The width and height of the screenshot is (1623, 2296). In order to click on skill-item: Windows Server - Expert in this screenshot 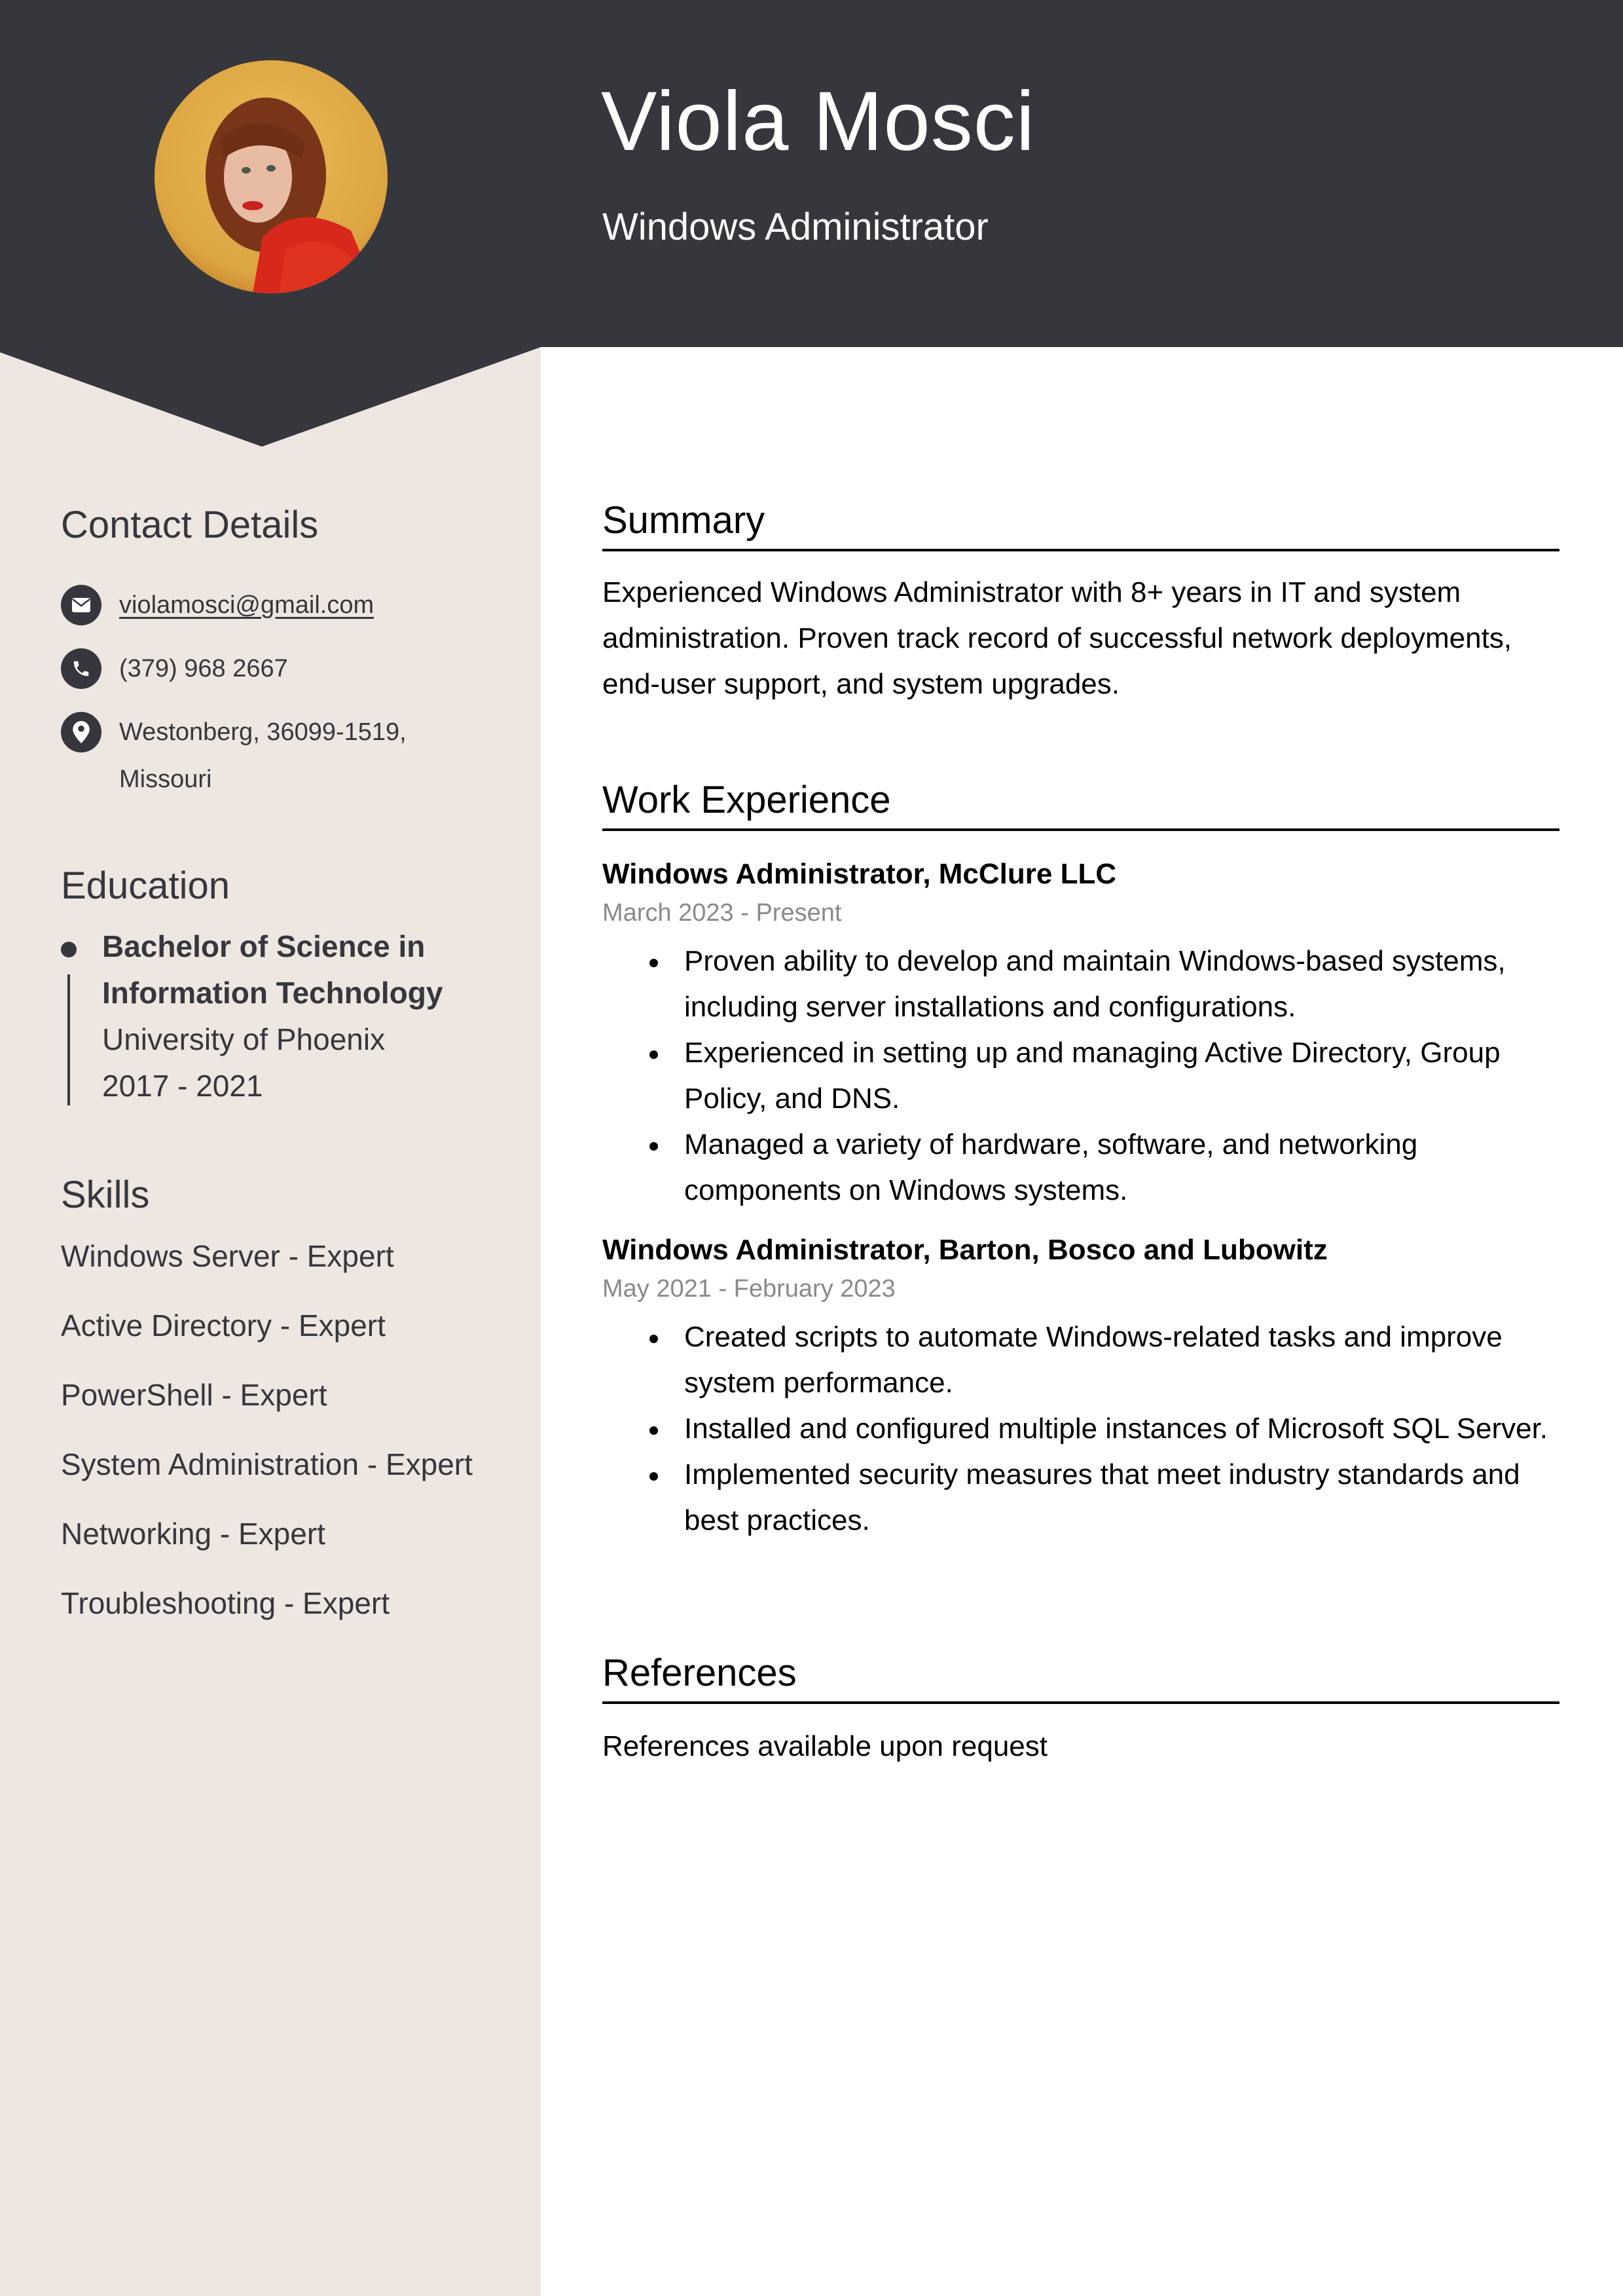, I will do `click(227, 1256)`.